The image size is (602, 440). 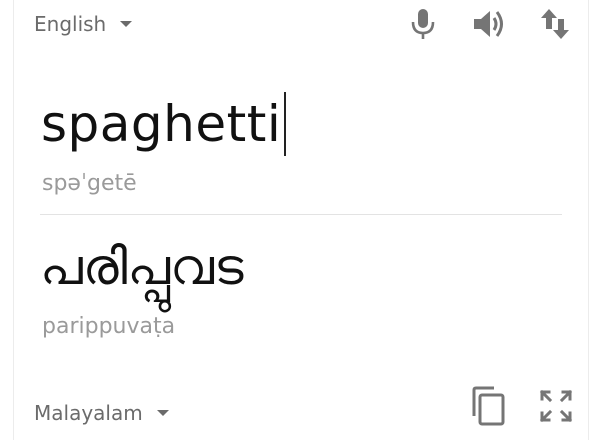 What do you see at coordinates (142, 267) in the screenshot?
I see `translated-text: പരിപ്പുവട` at bounding box center [142, 267].